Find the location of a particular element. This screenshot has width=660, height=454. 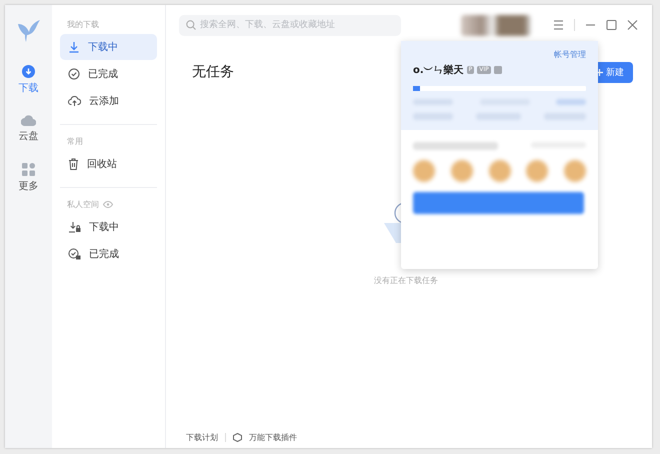

sidebar-tab: 更多 is located at coordinates (28, 178).